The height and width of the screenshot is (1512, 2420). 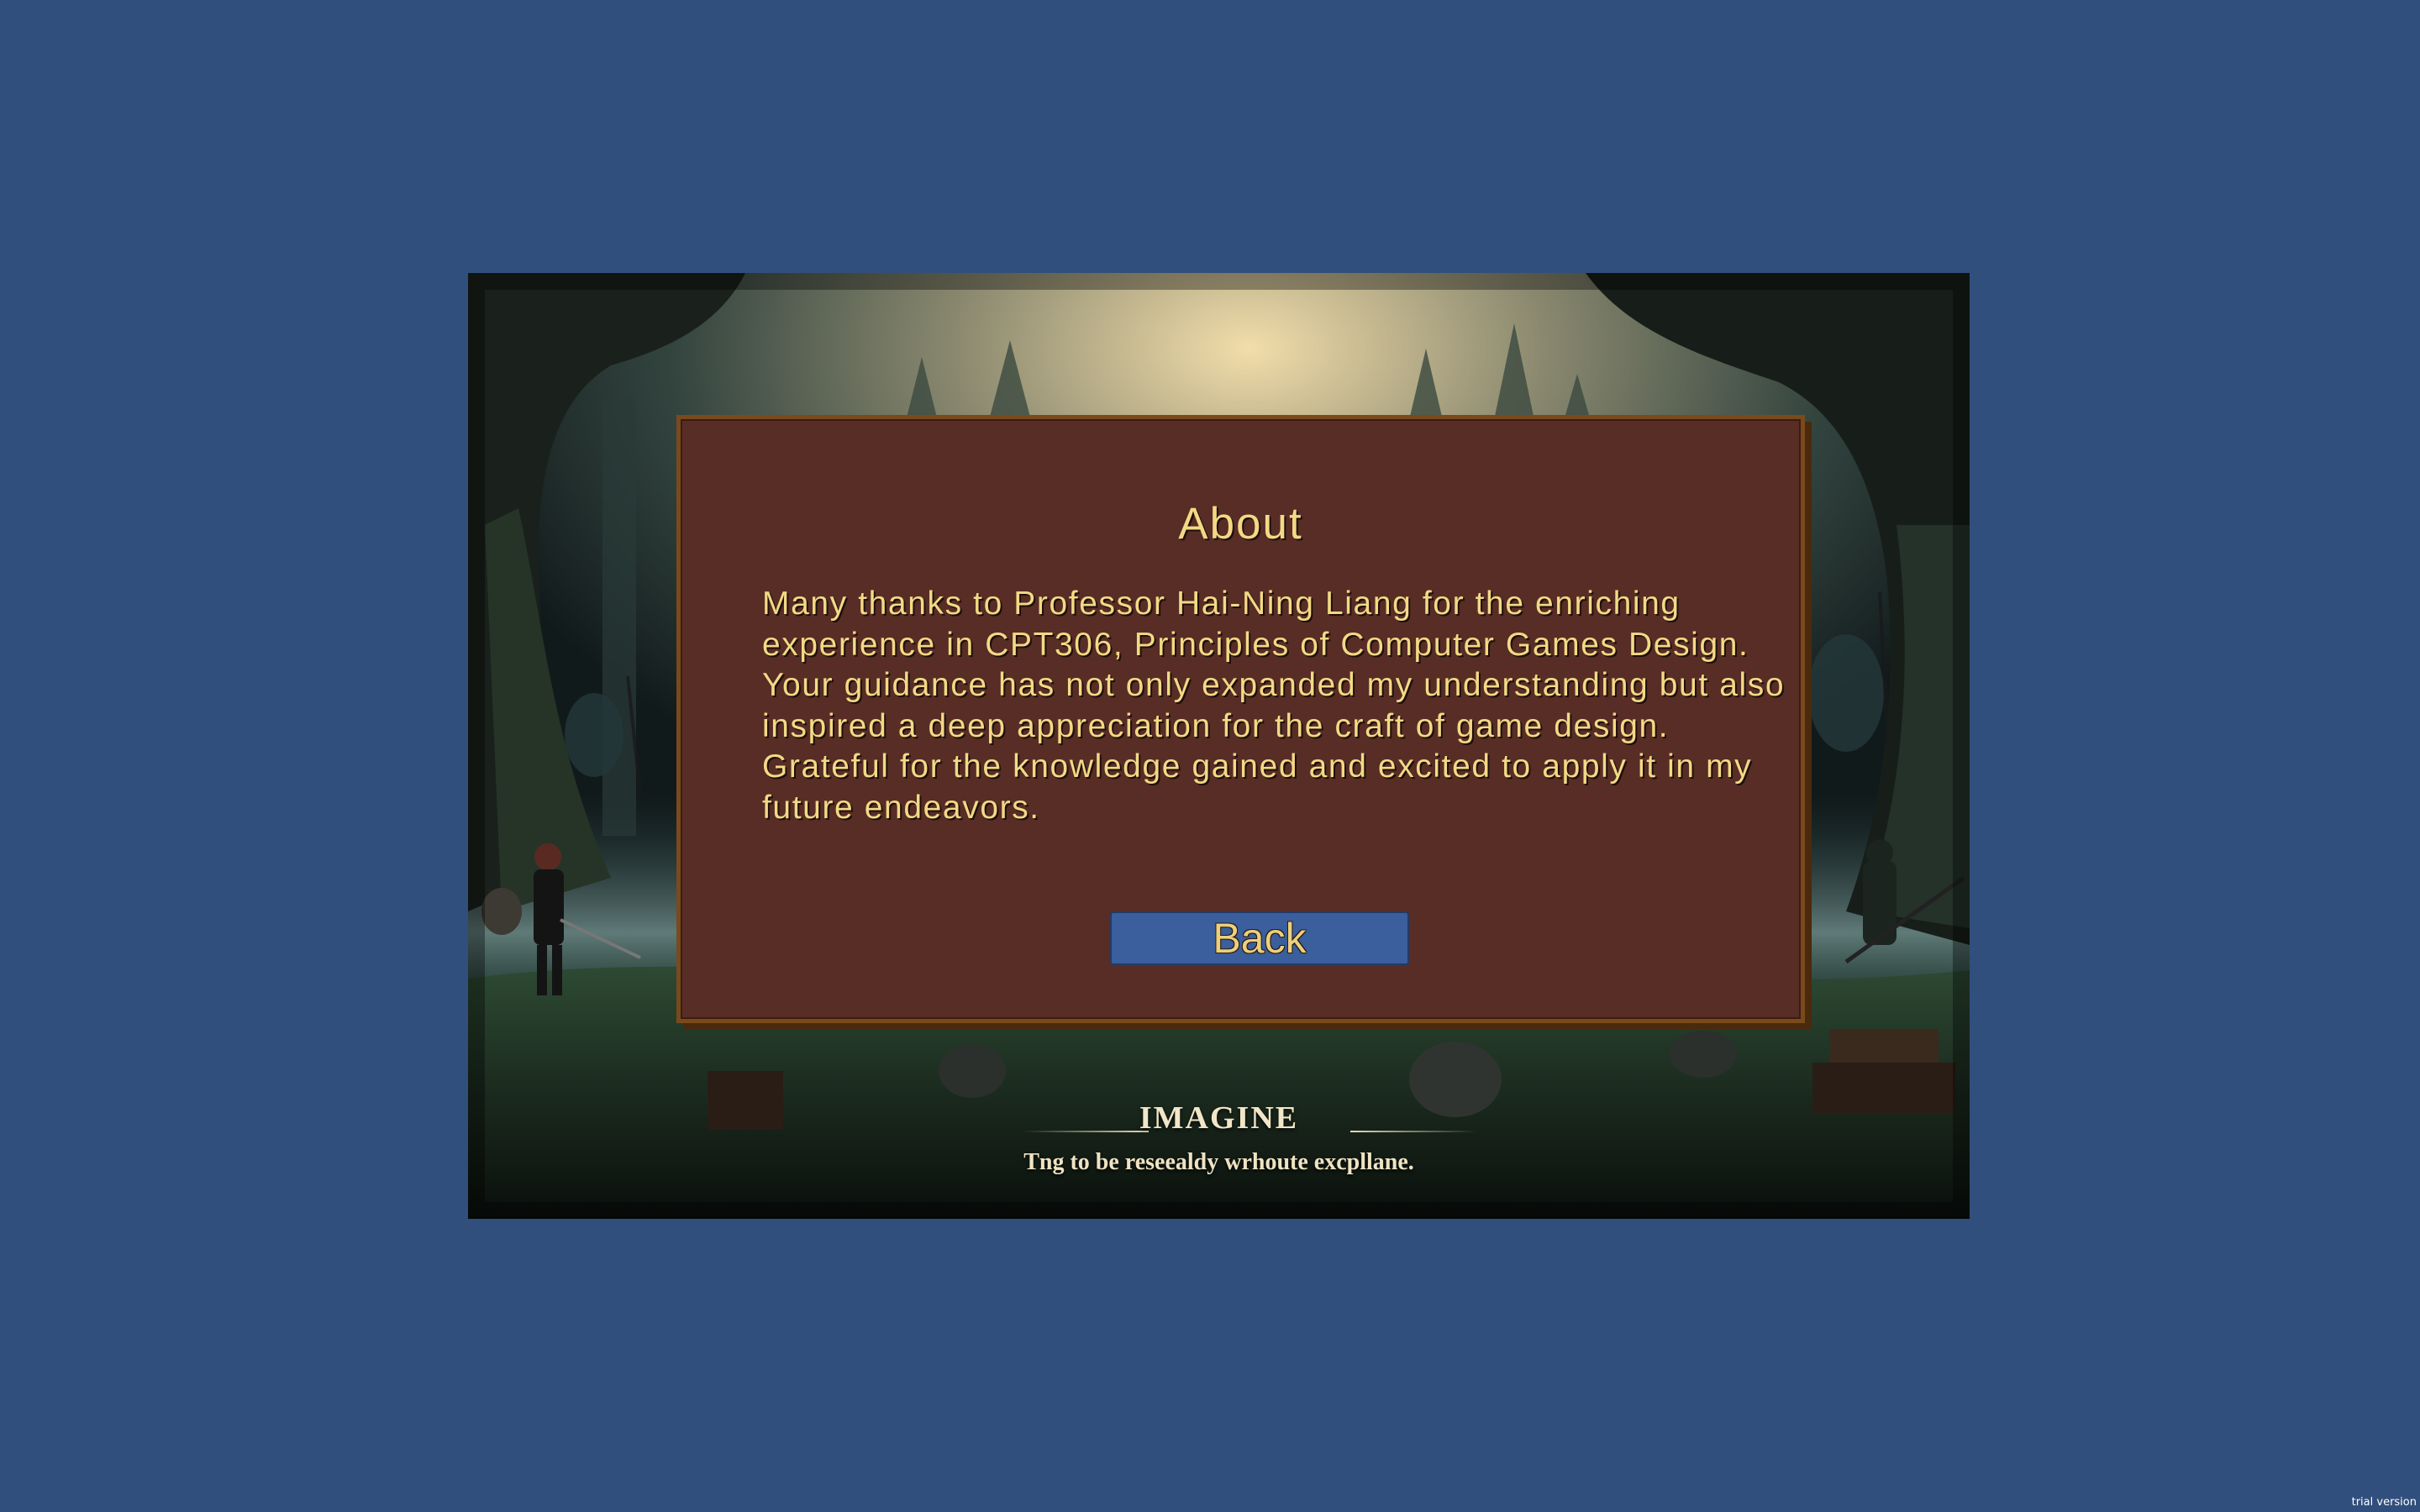 What do you see at coordinates (1259, 938) in the screenshot?
I see `back-button: Back` at bounding box center [1259, 938].